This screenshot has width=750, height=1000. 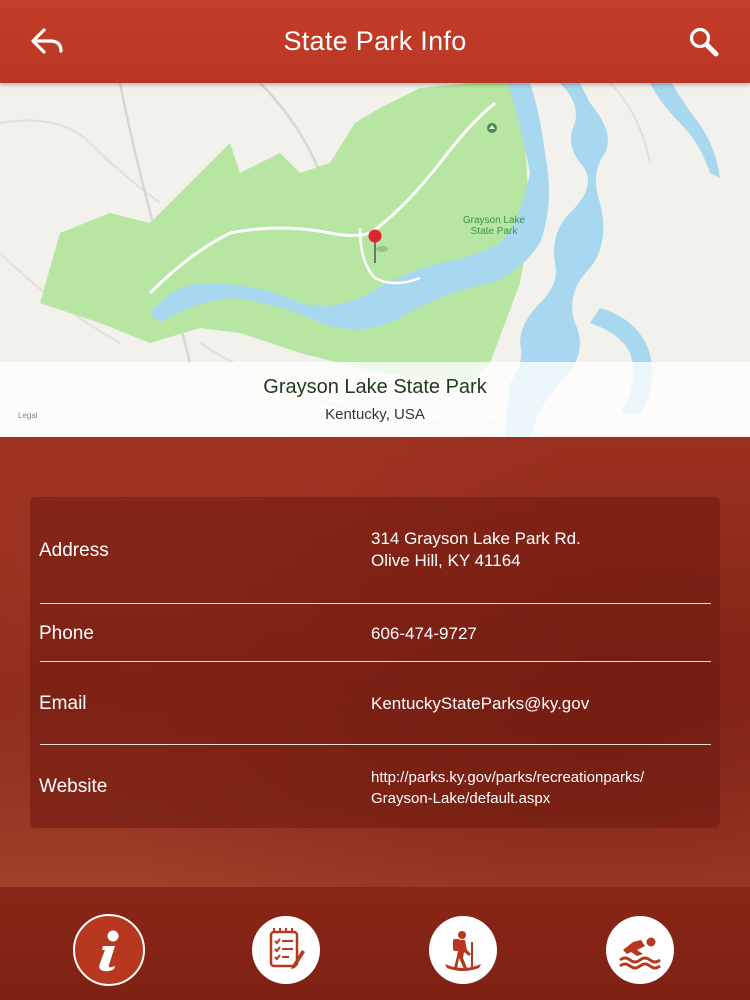 I want to click on tab-hiking, so click(x=463, y=950).